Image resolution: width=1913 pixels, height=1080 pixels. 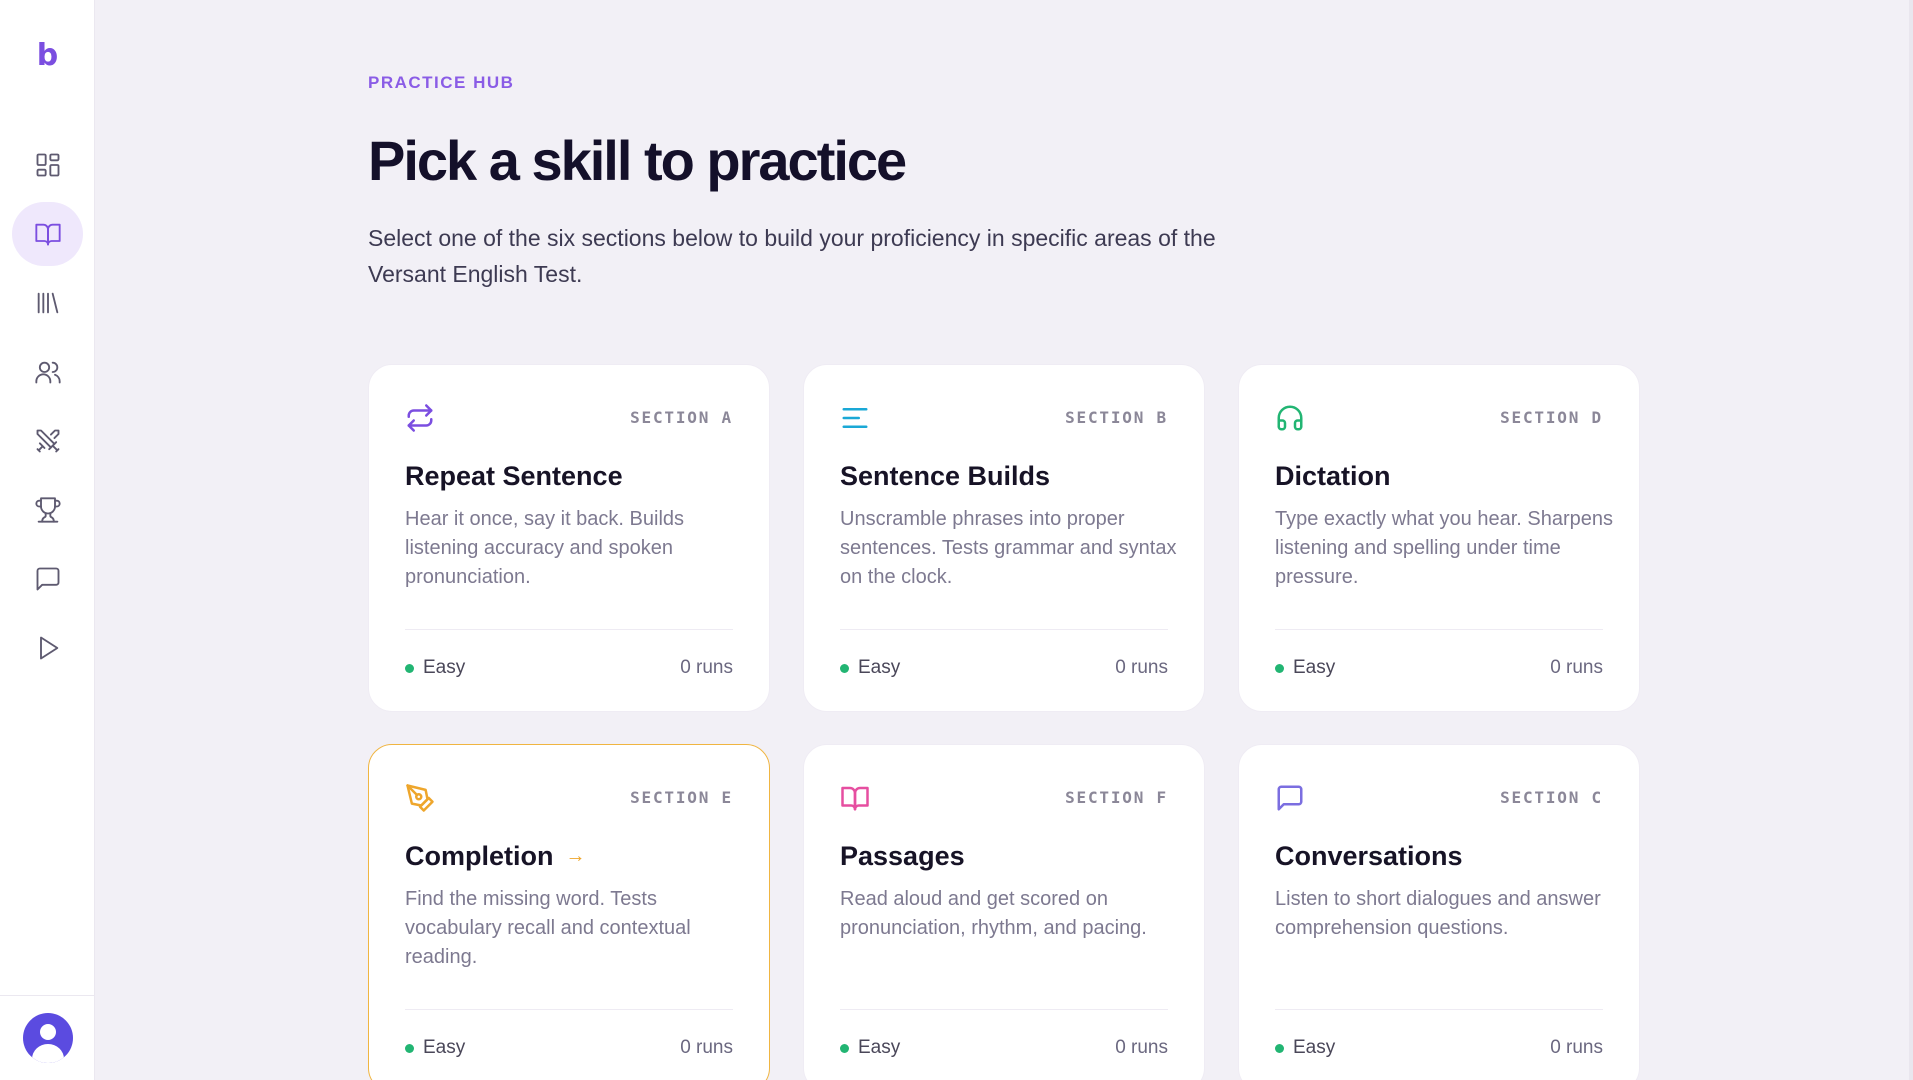 I want to click on pen-tool-icon, so click(x=420, y=798).